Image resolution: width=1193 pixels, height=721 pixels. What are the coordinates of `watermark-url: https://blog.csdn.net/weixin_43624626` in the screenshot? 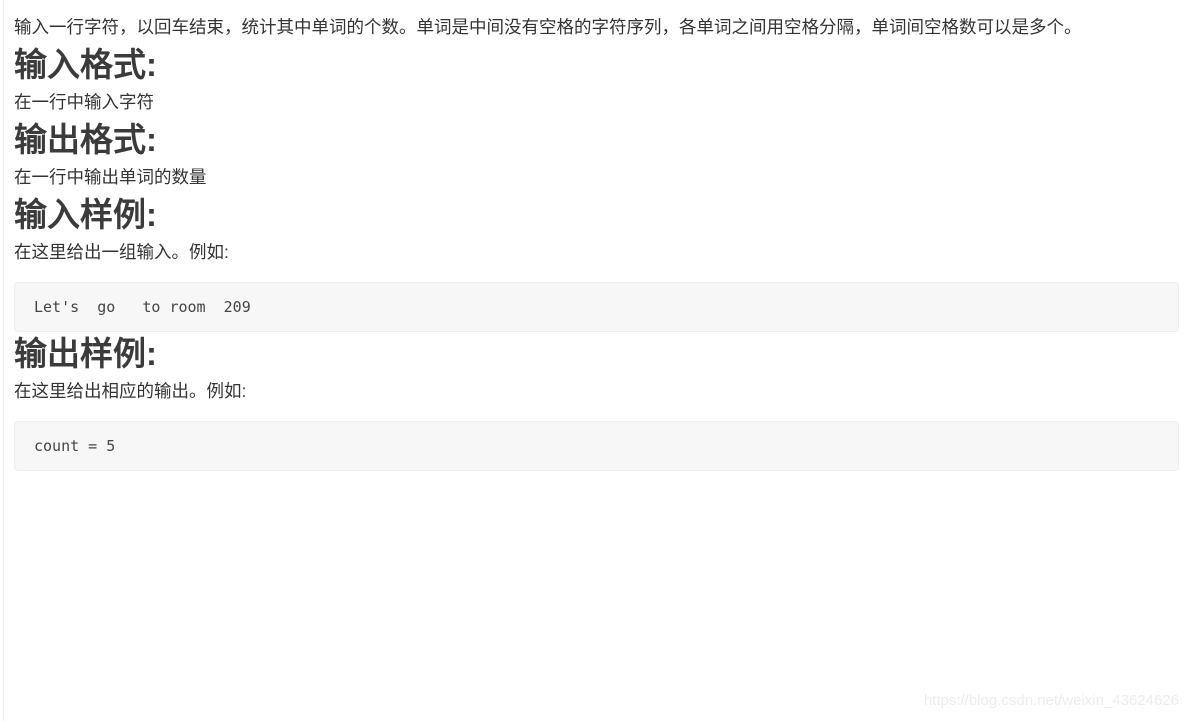 It's located at (1051, 700).